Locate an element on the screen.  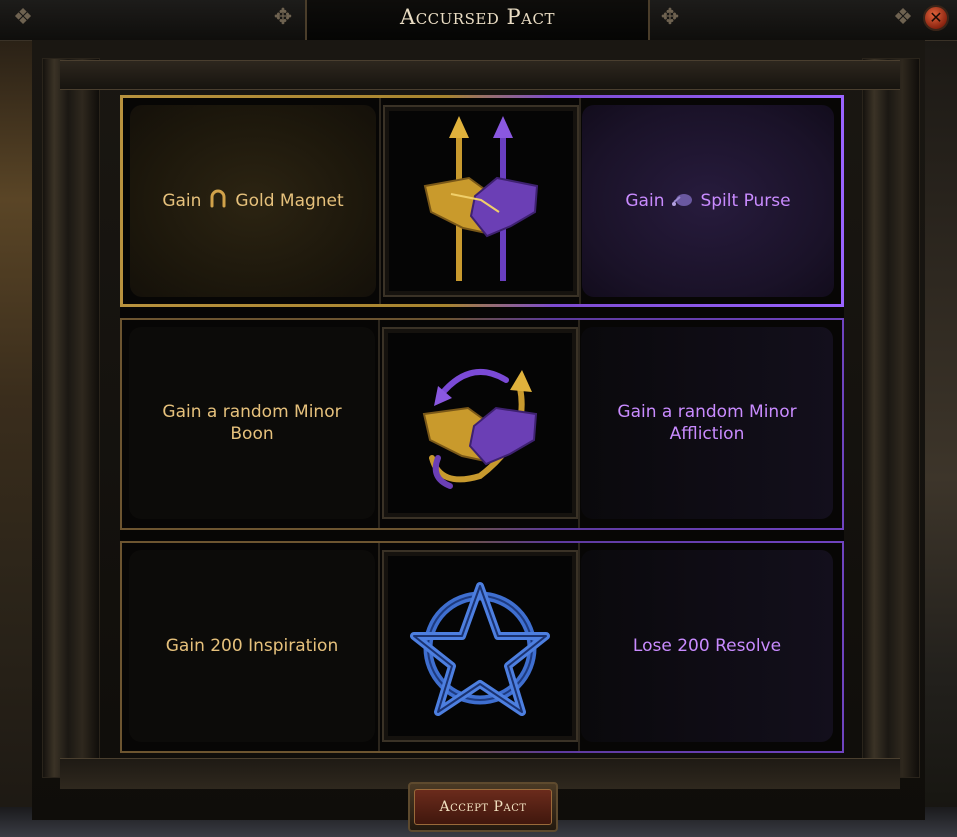
cost-prefix: Gain is located at coordinates (645, 201).